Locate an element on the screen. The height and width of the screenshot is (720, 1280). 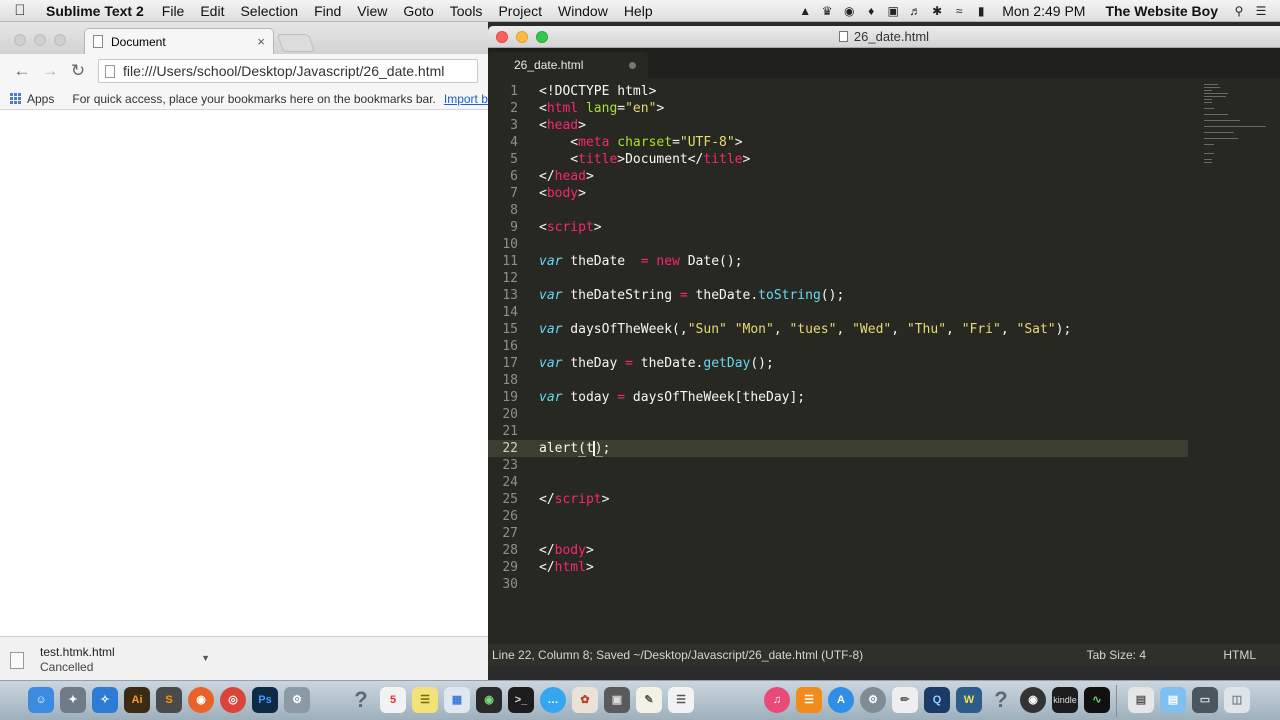
folder-icon: ▤ is located at coordinates (1173, 700).